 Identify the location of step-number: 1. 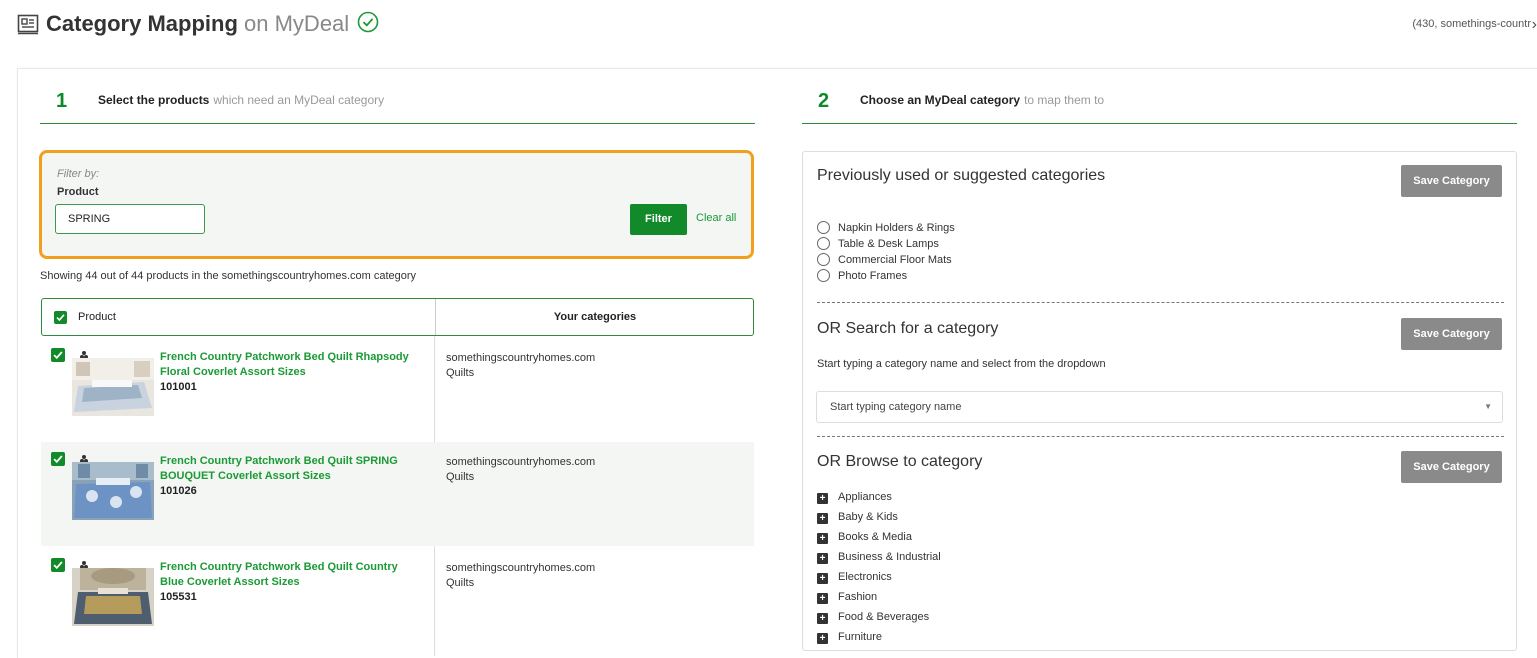
(62, 101).